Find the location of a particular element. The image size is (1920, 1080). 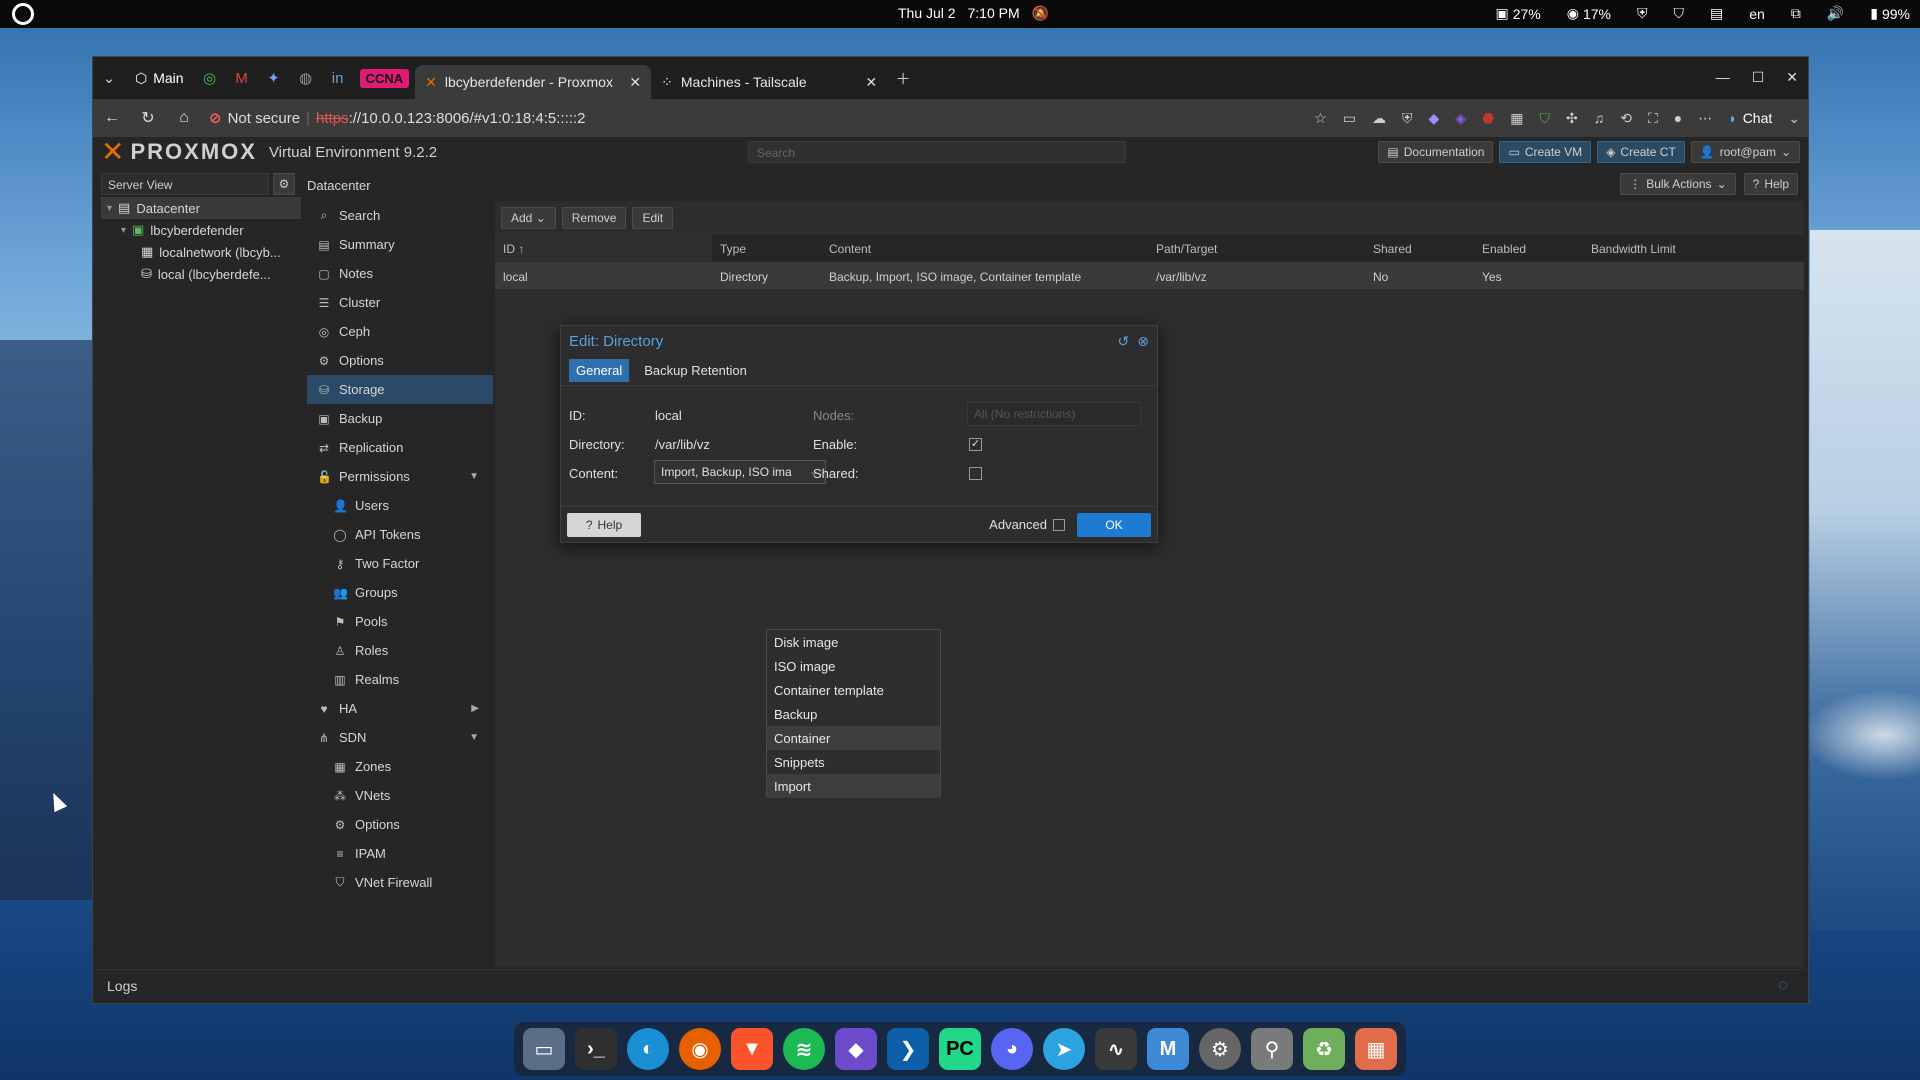

new-tab-plus-icon: ＋ is located at coordinates (903, 78).